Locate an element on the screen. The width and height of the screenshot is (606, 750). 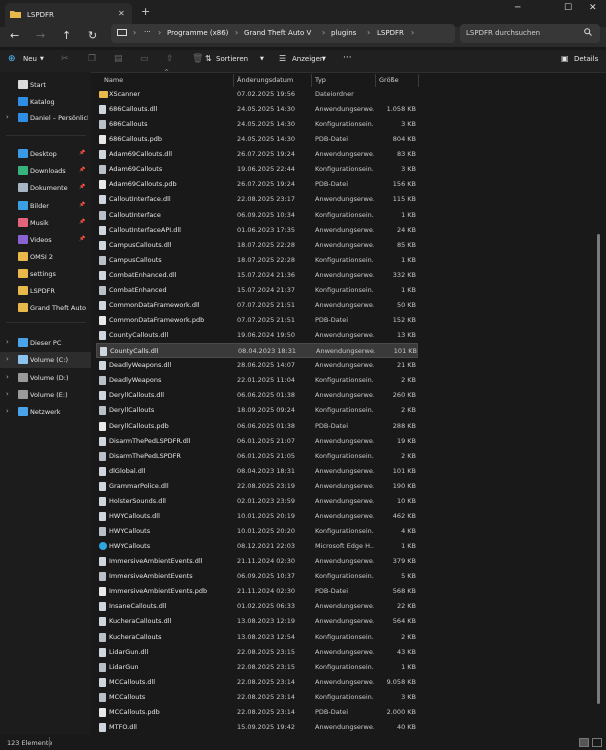
tab-close-icon: ✕ is located at coordinates (121, 13).